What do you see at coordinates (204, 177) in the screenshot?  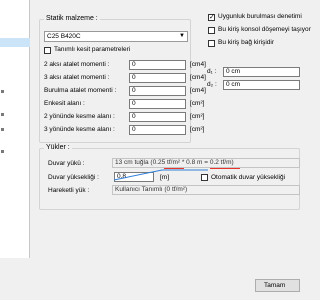 I see `auto-wall-height-checkbox` at bounding box center [204, 177].